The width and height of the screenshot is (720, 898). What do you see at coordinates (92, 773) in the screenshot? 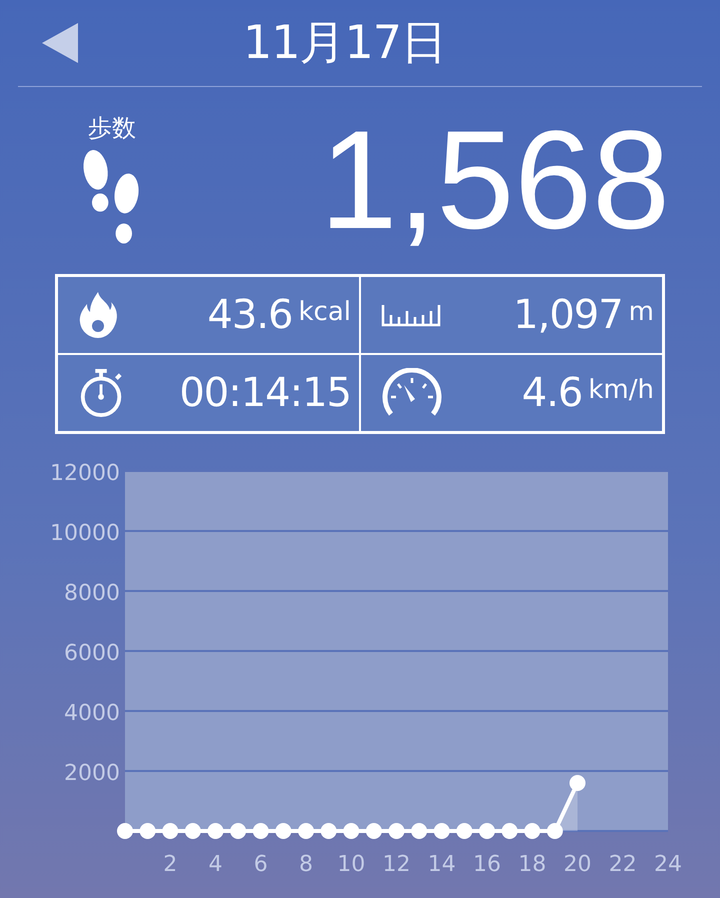
I see `y-axis-label: 2000` at bounding box center [92, 773].